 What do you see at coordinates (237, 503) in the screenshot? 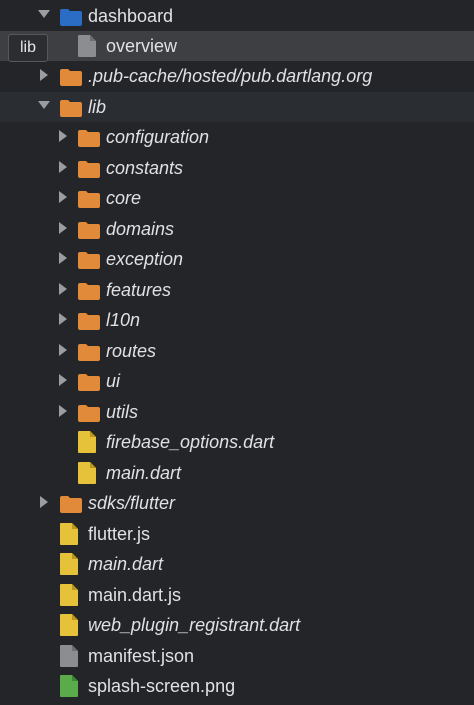
I see `tree-item-sdks-flutter: sdks/flutter` at bounding box center [237, 503].